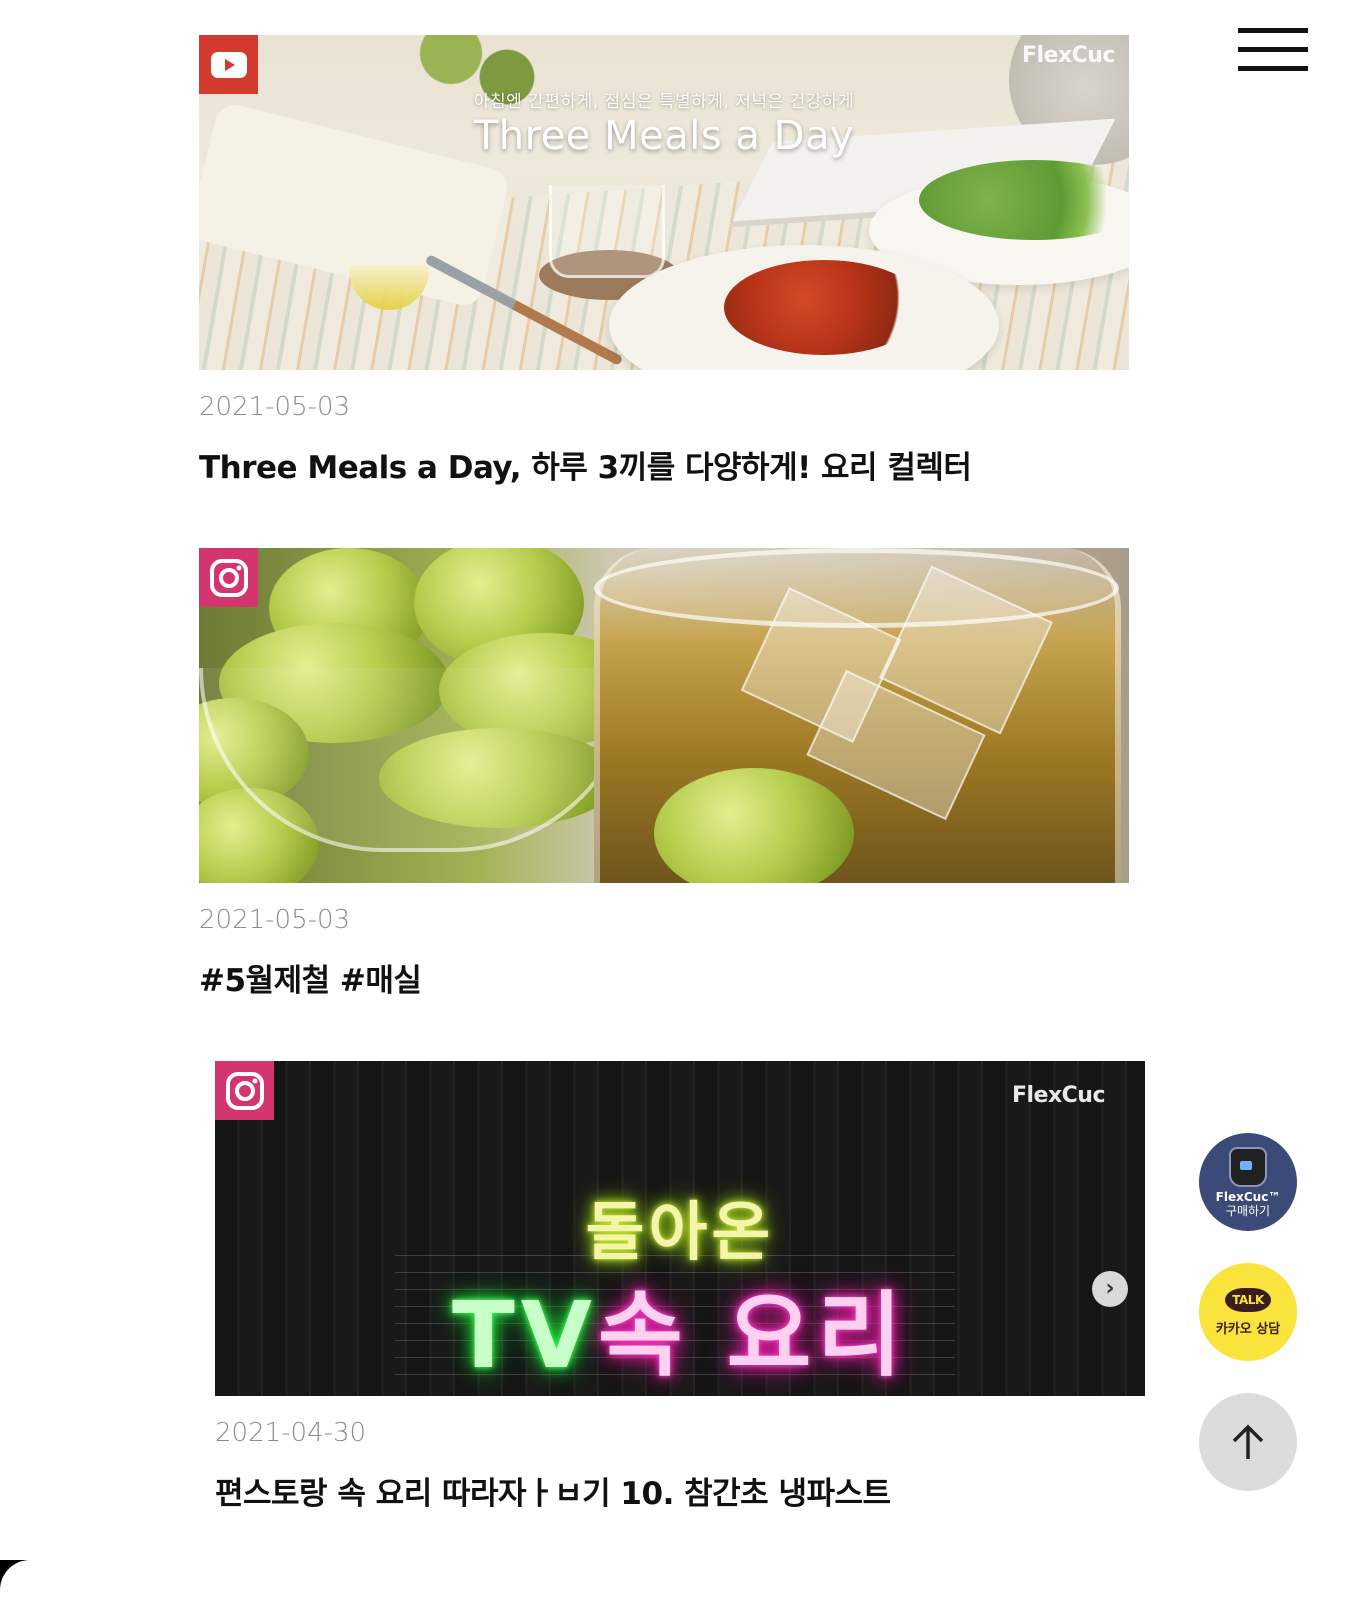 This screenshot has width=1348, height=1620. Describe the element at coordinates (585, 464) in the screenshot. I see `post-title: Three Meals a Day, 하루 3끼를 다양하게! 요리 컬렉터` at that location.